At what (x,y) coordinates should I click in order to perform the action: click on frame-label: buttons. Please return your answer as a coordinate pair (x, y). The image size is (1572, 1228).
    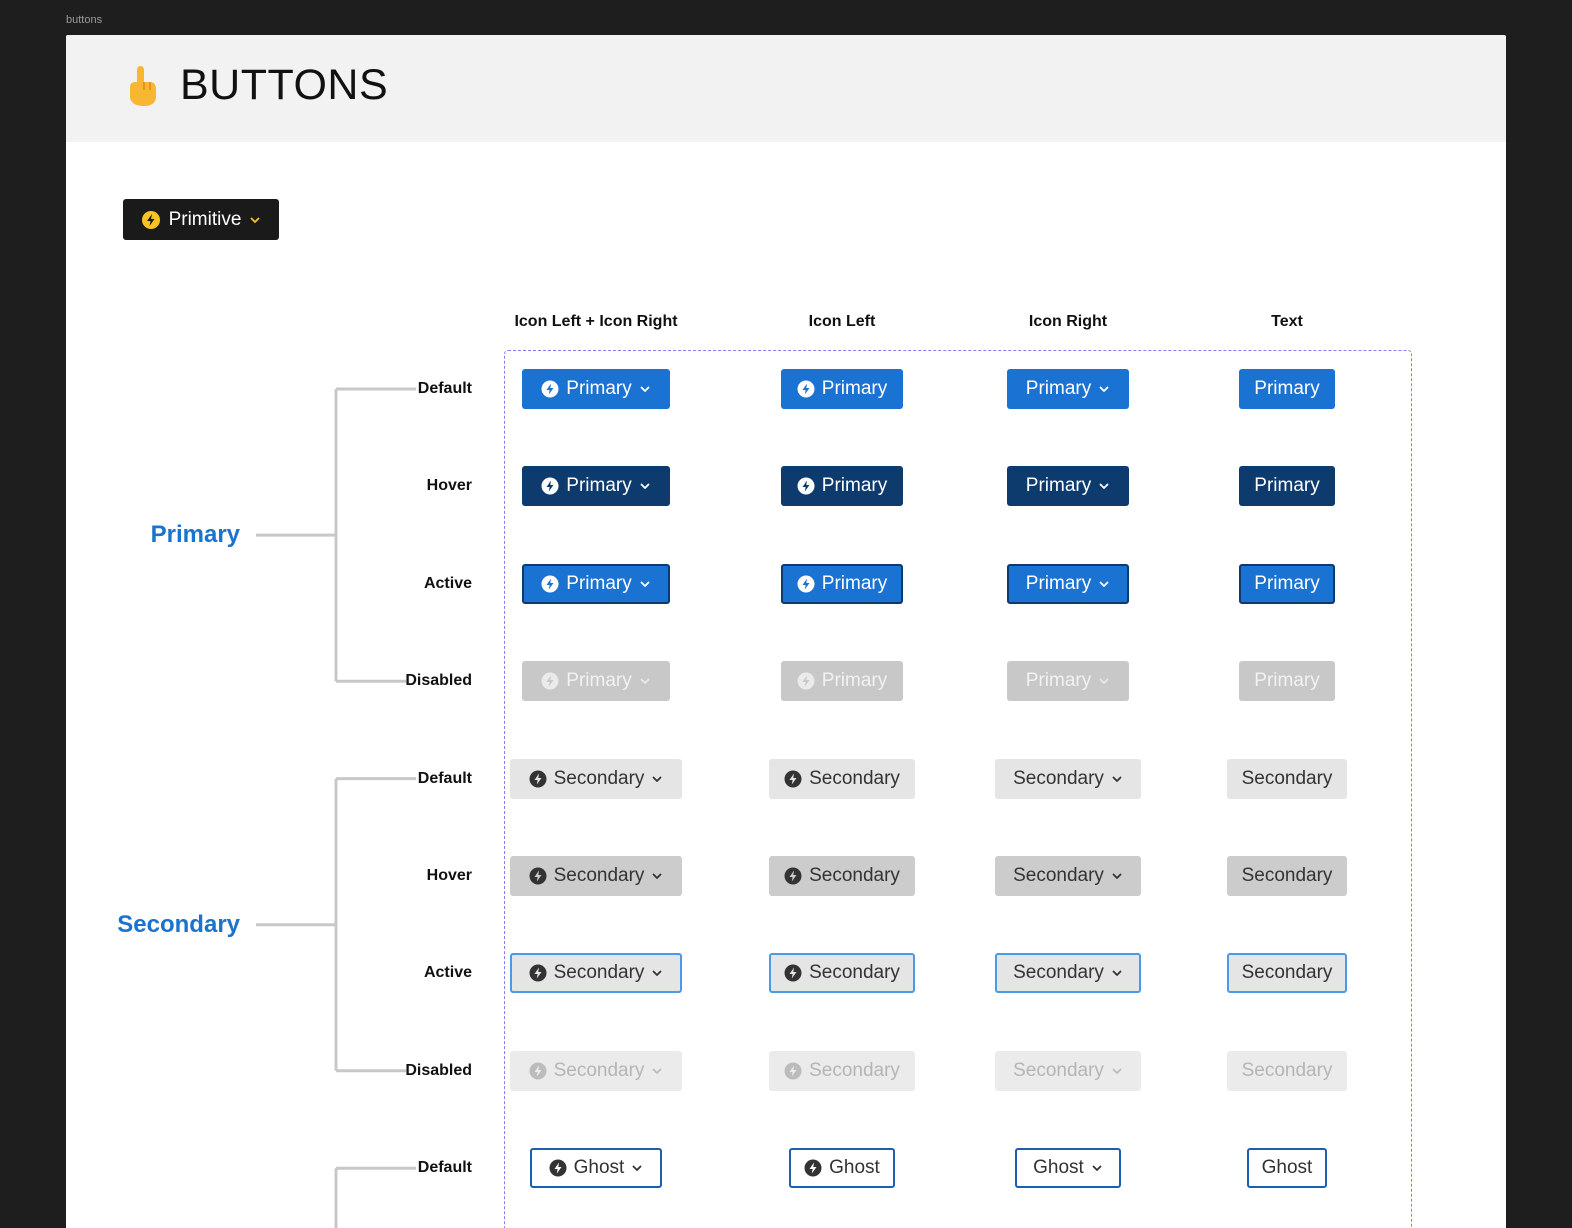
    Looking at the image, I should click on (84, 20).